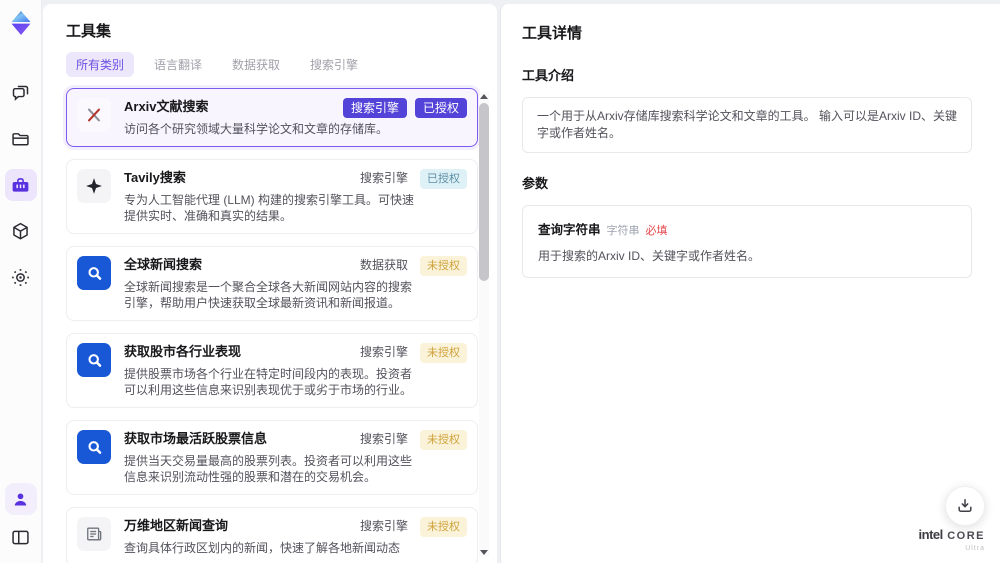 This screenshot has width=1000, height=563. I want to click on sidebar-item-toolbox, so click(20, 185).